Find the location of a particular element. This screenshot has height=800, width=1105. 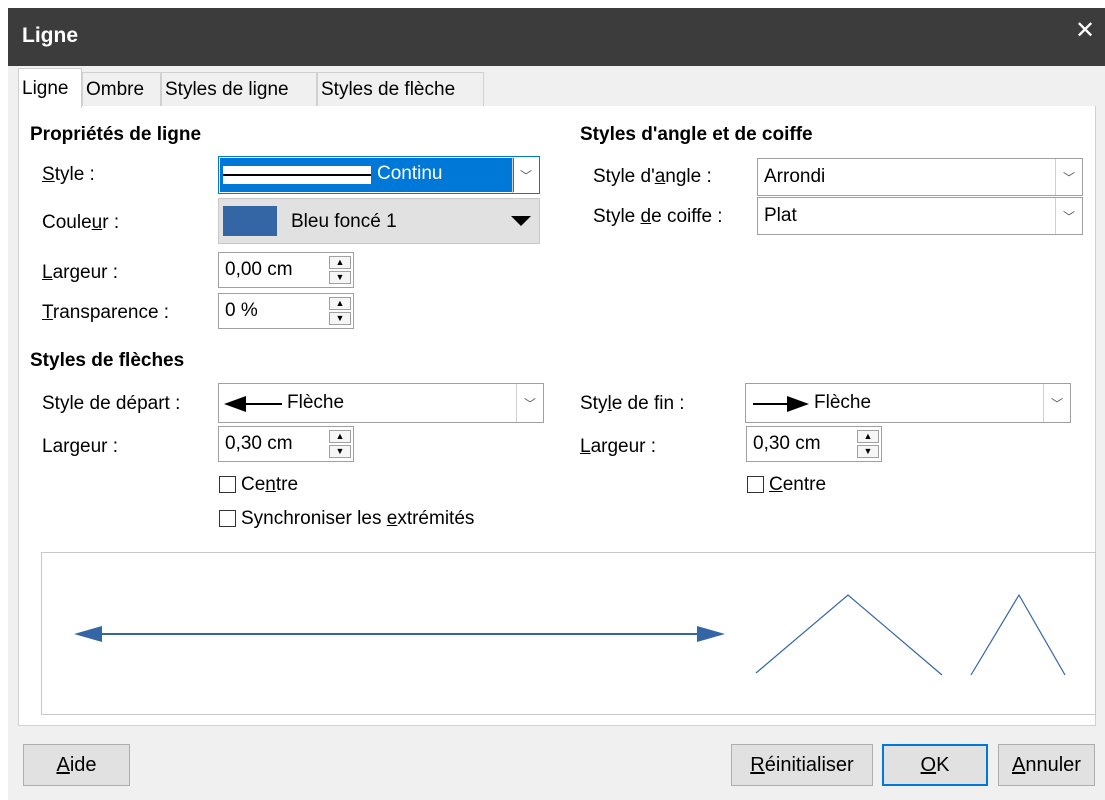

transparency-spinner: 0 % ▲ ▼ is located at coordinates (286, 311).